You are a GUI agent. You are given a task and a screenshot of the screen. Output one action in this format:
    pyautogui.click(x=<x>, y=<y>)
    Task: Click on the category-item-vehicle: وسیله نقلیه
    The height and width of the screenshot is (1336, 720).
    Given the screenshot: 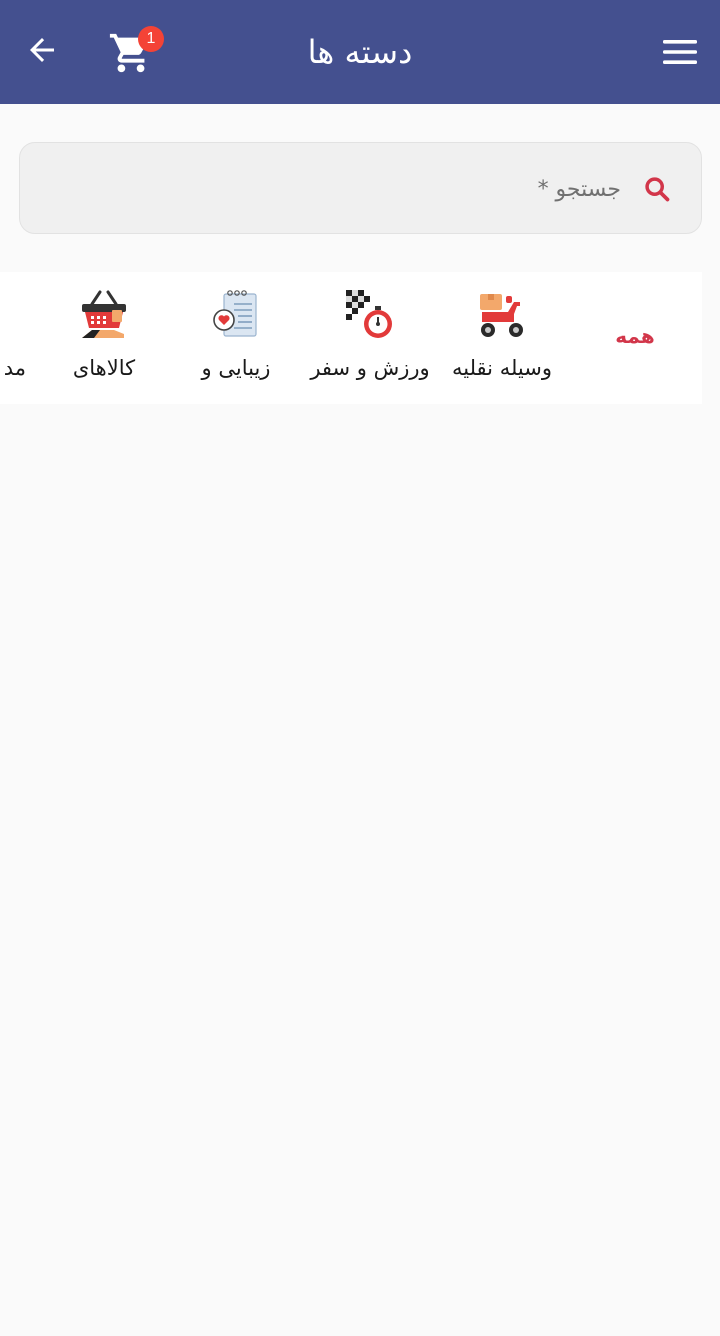 What is the action you would take?
    pyautogui.click(x=502, y=338)
    